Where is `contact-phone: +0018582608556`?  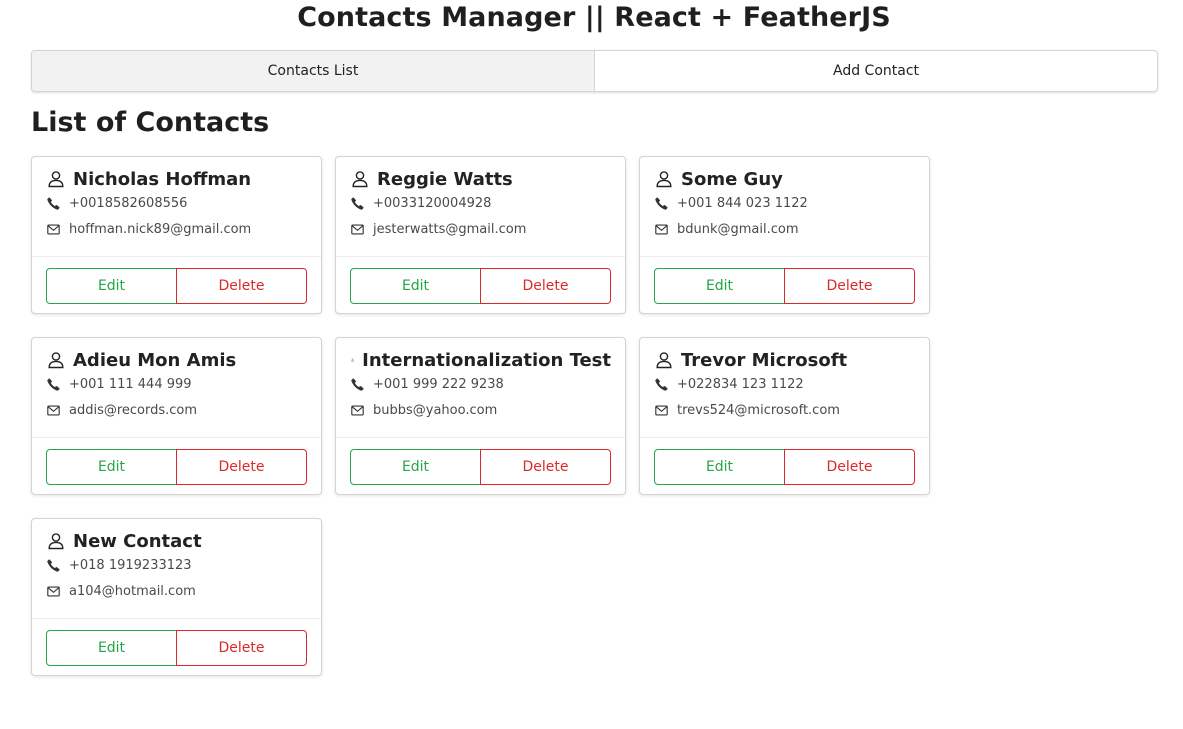 contact-phone: +0018582608556 is located at coordinates (128, 203).